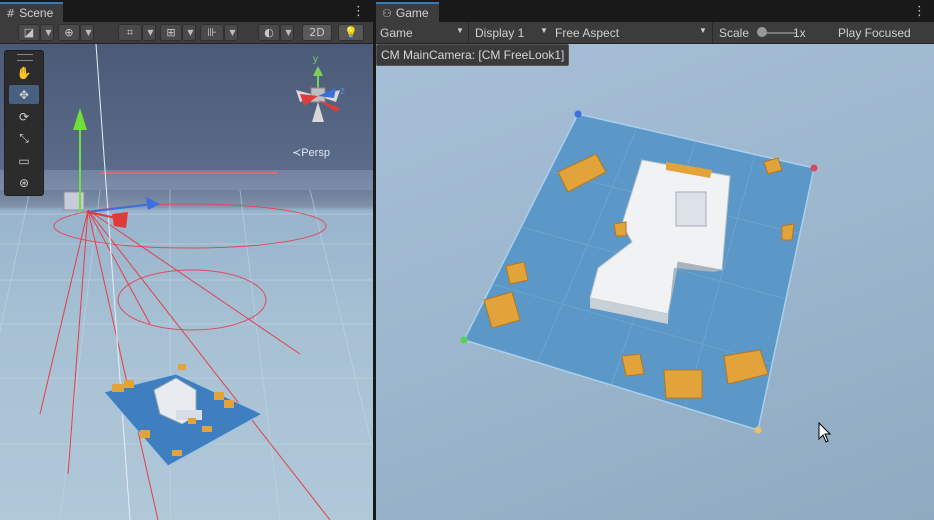 Image resolution: width=934 pixels, height=520 pixels. I want to click on camera-status-label: CM MainCamera: [CM FreeLook1], so click(473, 55).